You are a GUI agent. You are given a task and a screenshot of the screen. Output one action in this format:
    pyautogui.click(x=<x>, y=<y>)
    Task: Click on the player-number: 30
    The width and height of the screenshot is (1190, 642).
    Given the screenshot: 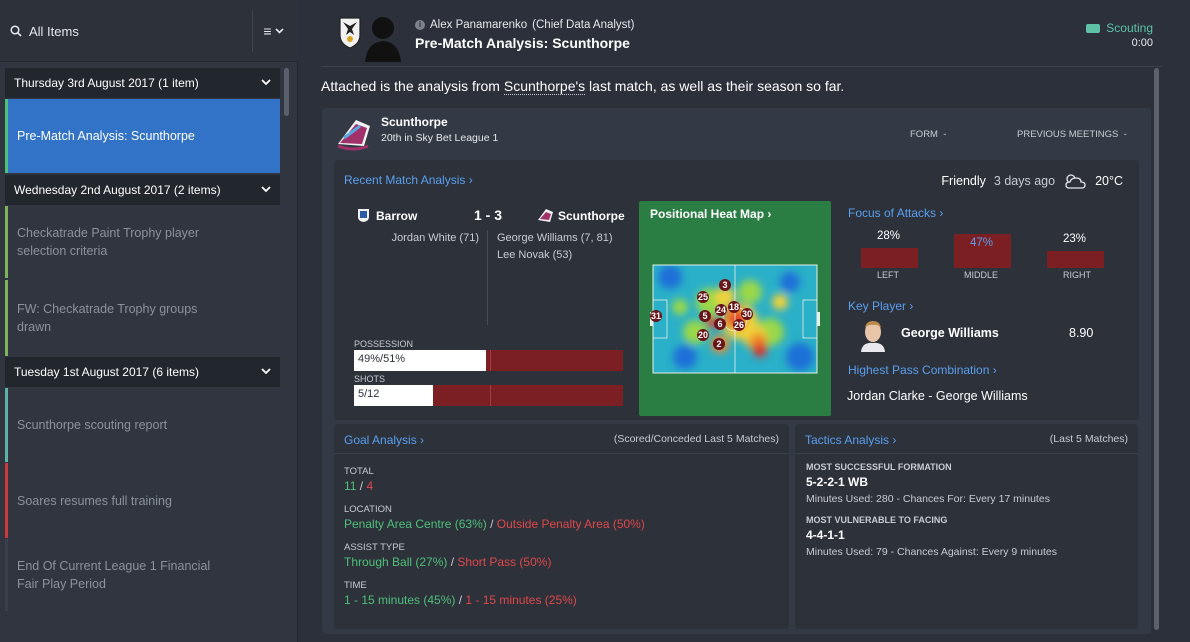 What is the action you would take?
    pyautogui.click(x=747, y=314)
    